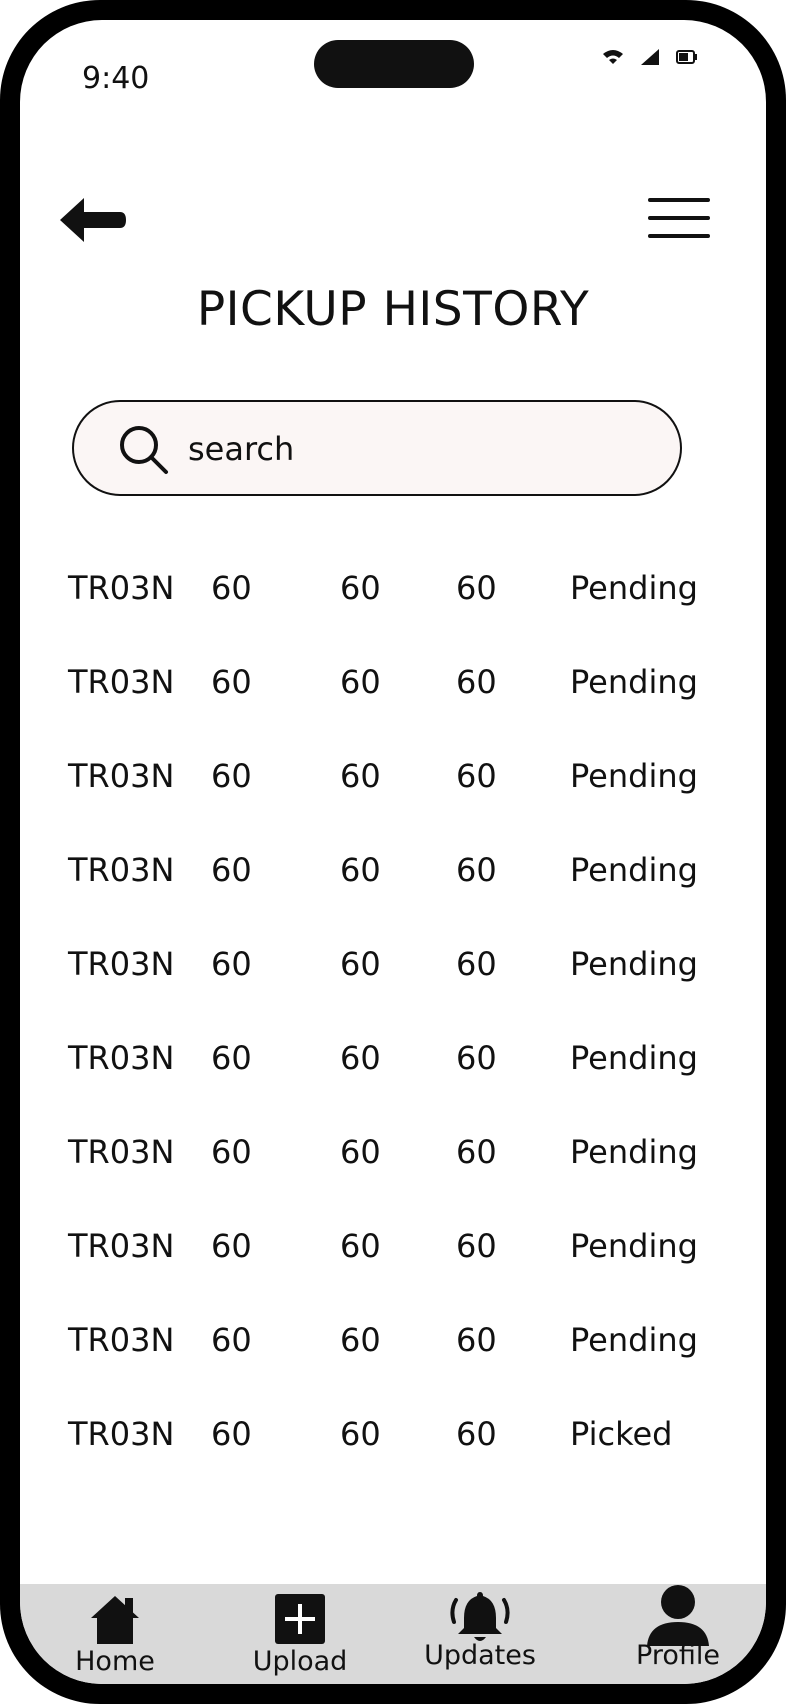  I want to click on tab-home: Home, so click(115, 1634).